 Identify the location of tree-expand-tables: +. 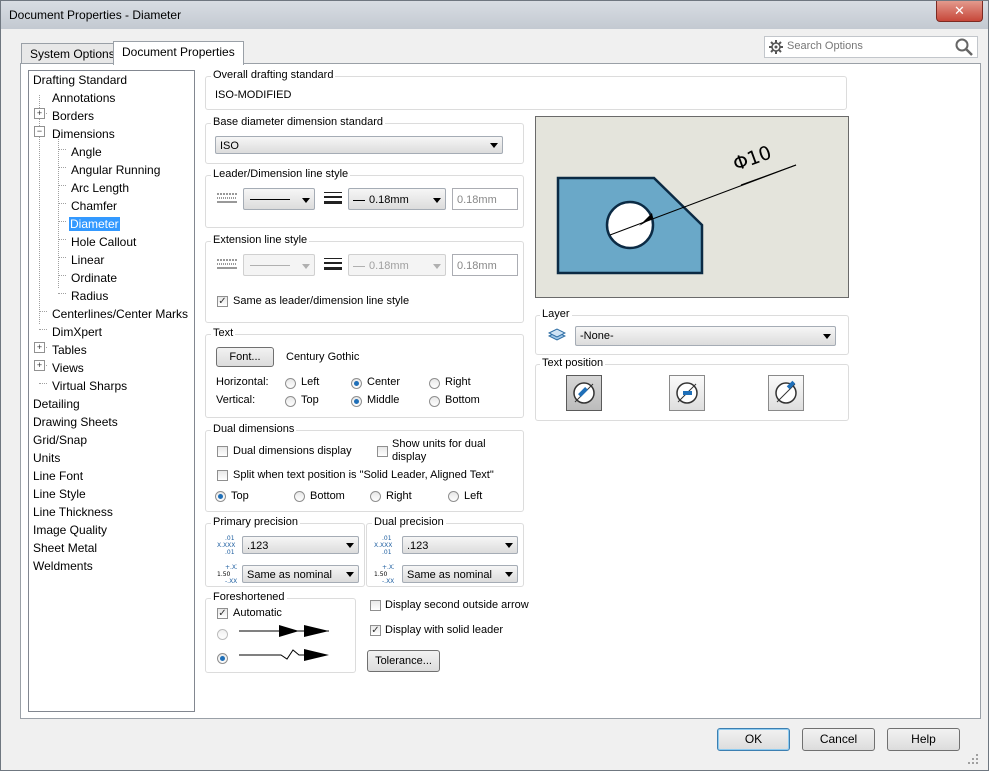
(39, 347).